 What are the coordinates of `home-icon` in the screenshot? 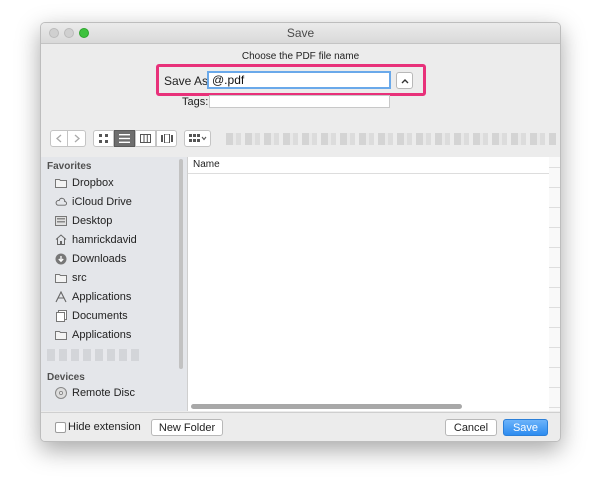 It's located at (61, 240).